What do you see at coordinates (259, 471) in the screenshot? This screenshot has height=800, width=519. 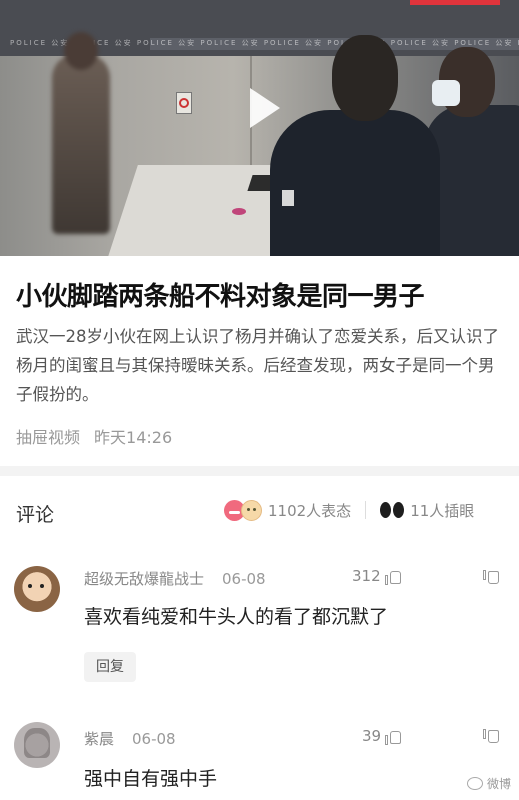 I see `section-divider` at bounding box center [259, 471].